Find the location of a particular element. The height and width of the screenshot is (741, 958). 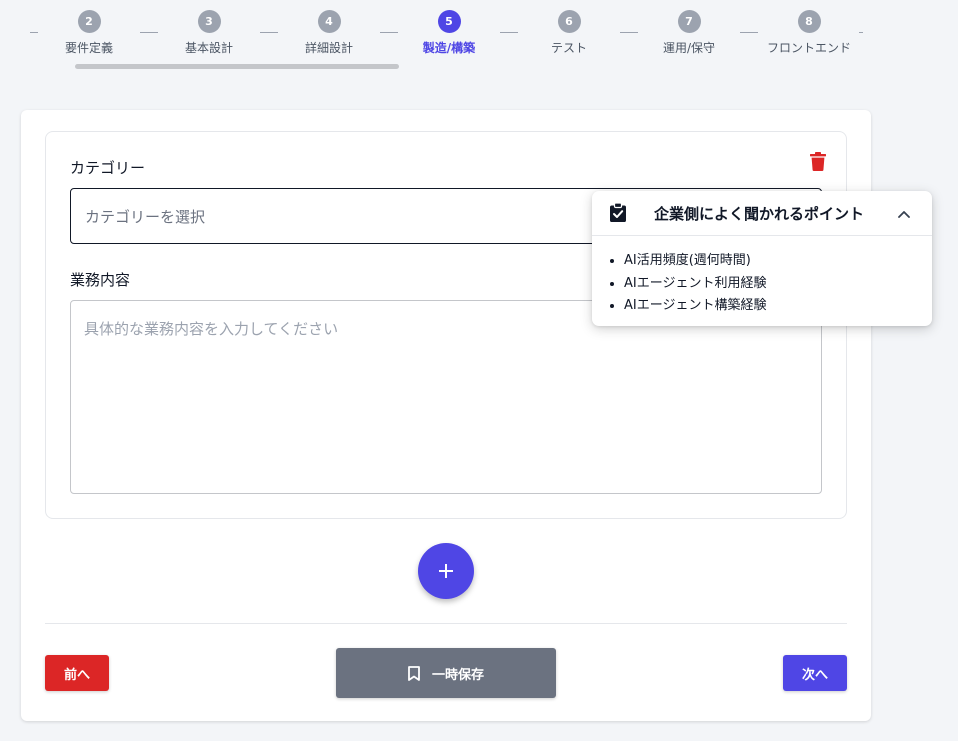

next-button-label: 次へ is located at coordinates (814, 675).